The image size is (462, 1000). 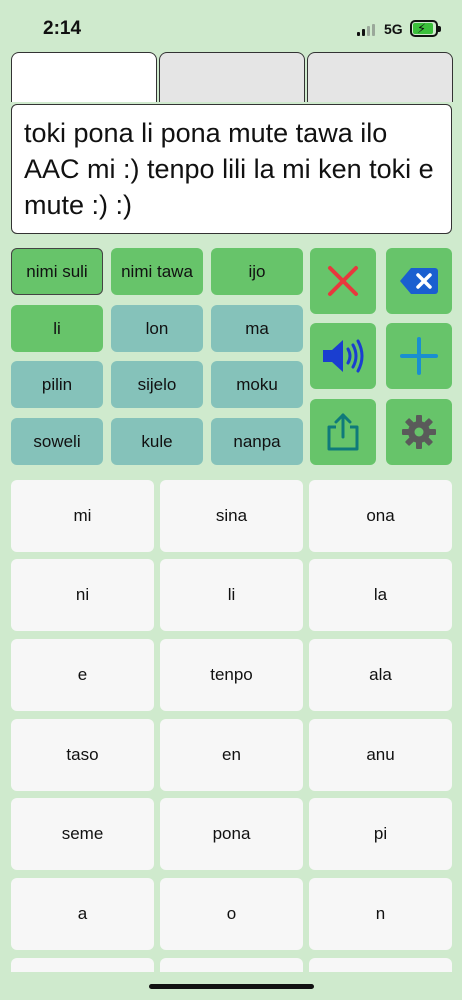 I want to click on gear-icon, so click(x=419, y=432).